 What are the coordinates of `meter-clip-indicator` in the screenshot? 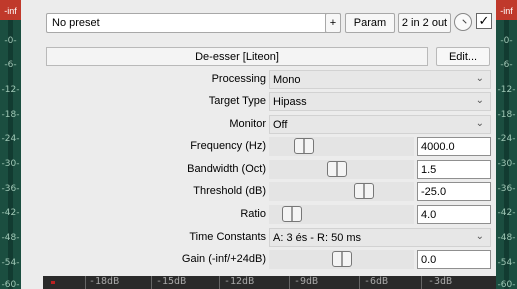 It's located at (53, 282).